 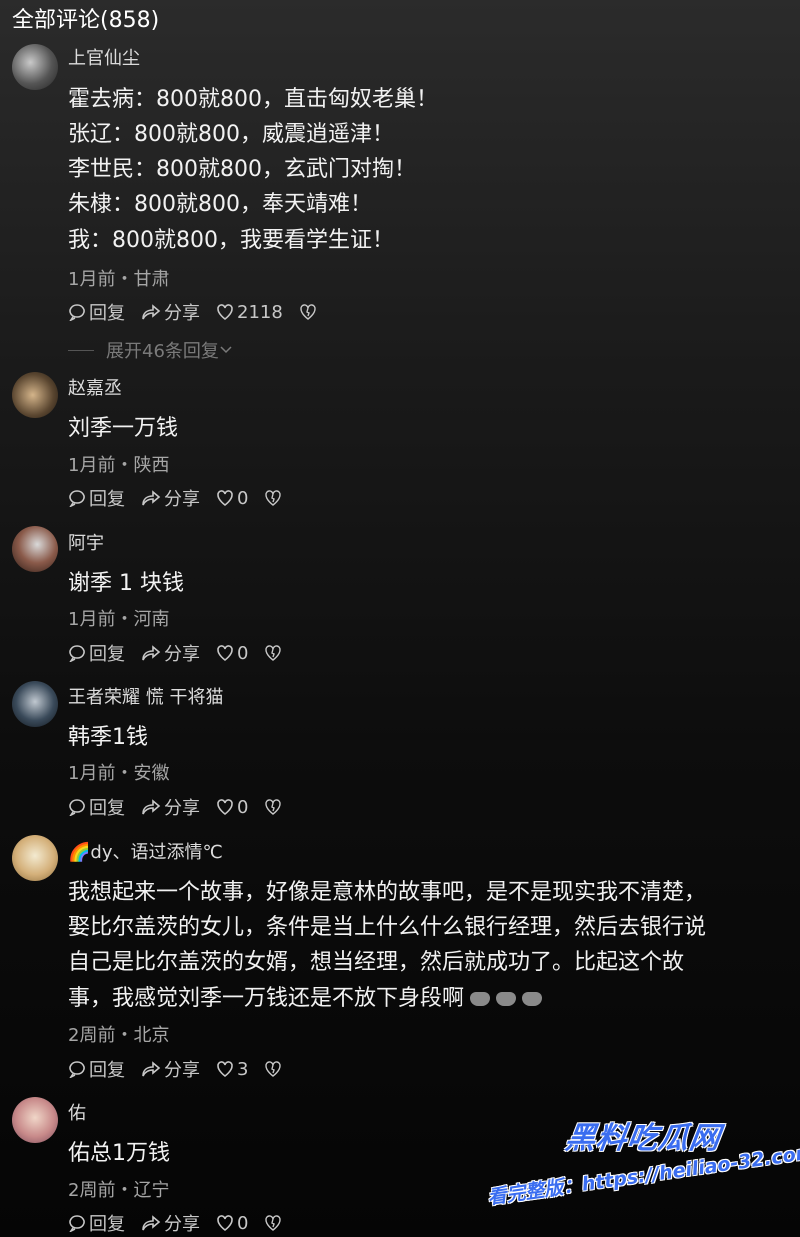 What do you see at coordinates (202, 312) in the screenshot?
I see `comment-actions: 回复 分享 2118` at bounding box center [202, 312].